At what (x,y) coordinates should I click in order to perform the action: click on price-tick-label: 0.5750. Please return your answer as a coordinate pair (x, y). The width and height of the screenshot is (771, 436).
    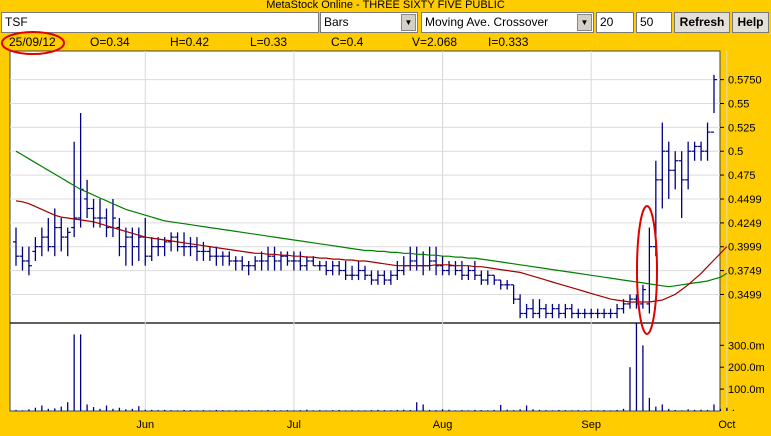
    Looking at the image, I should click on (745, 81).